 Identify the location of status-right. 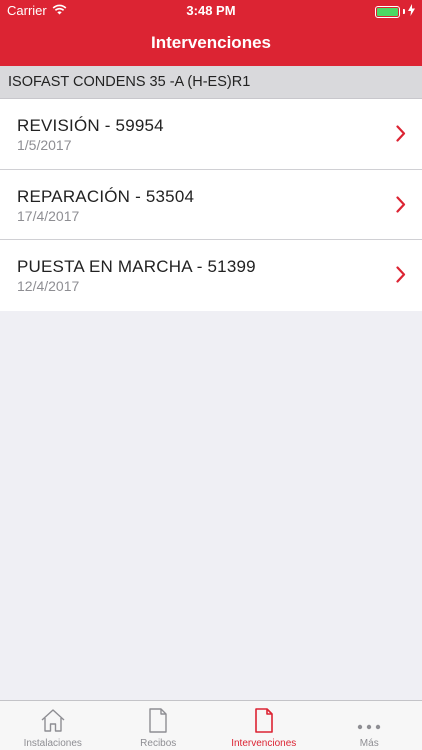
(395, 11).